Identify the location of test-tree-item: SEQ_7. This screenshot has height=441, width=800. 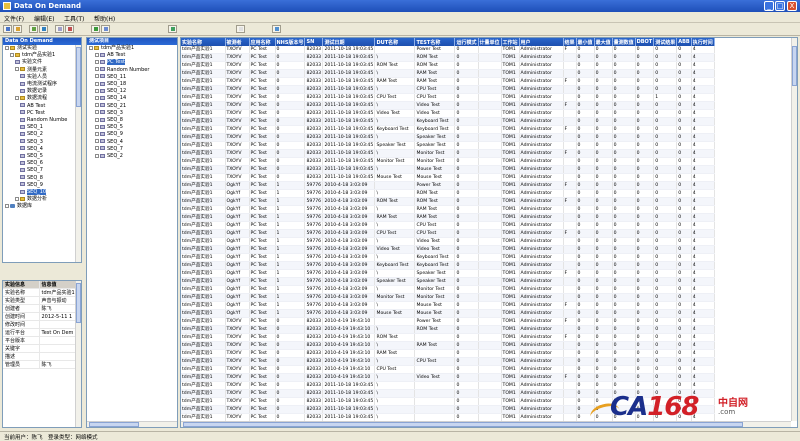
(109, 149).